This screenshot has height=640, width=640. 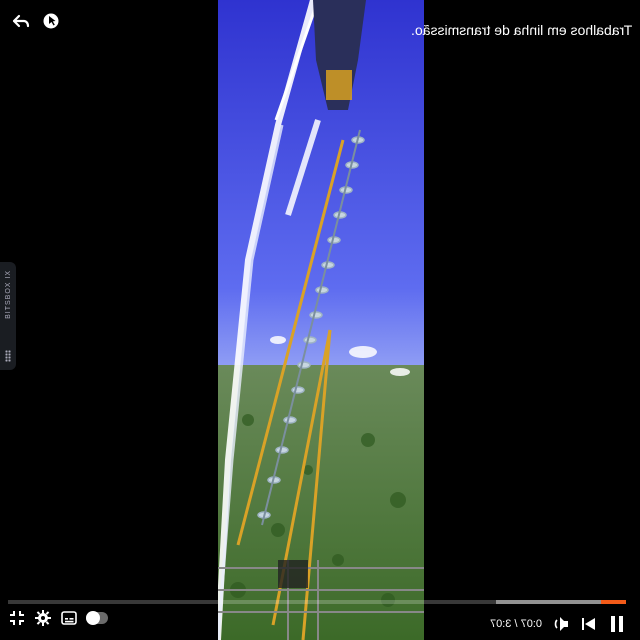 What do you see at coordinates (521, 30) in the screenshot?
I see `video-title: Trabalhos em linha de transmissão.` at bounding box center [521, 30].